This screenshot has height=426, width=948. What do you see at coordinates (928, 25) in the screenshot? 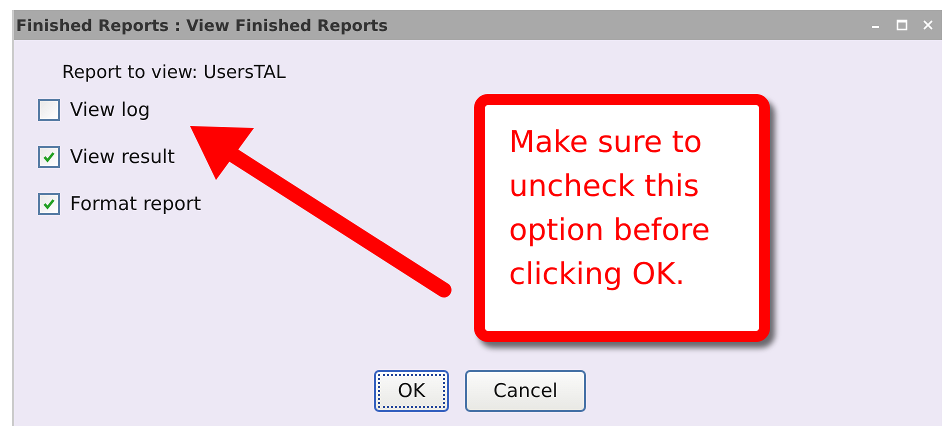
I see `close-icon` at bounding box center [928, 25].